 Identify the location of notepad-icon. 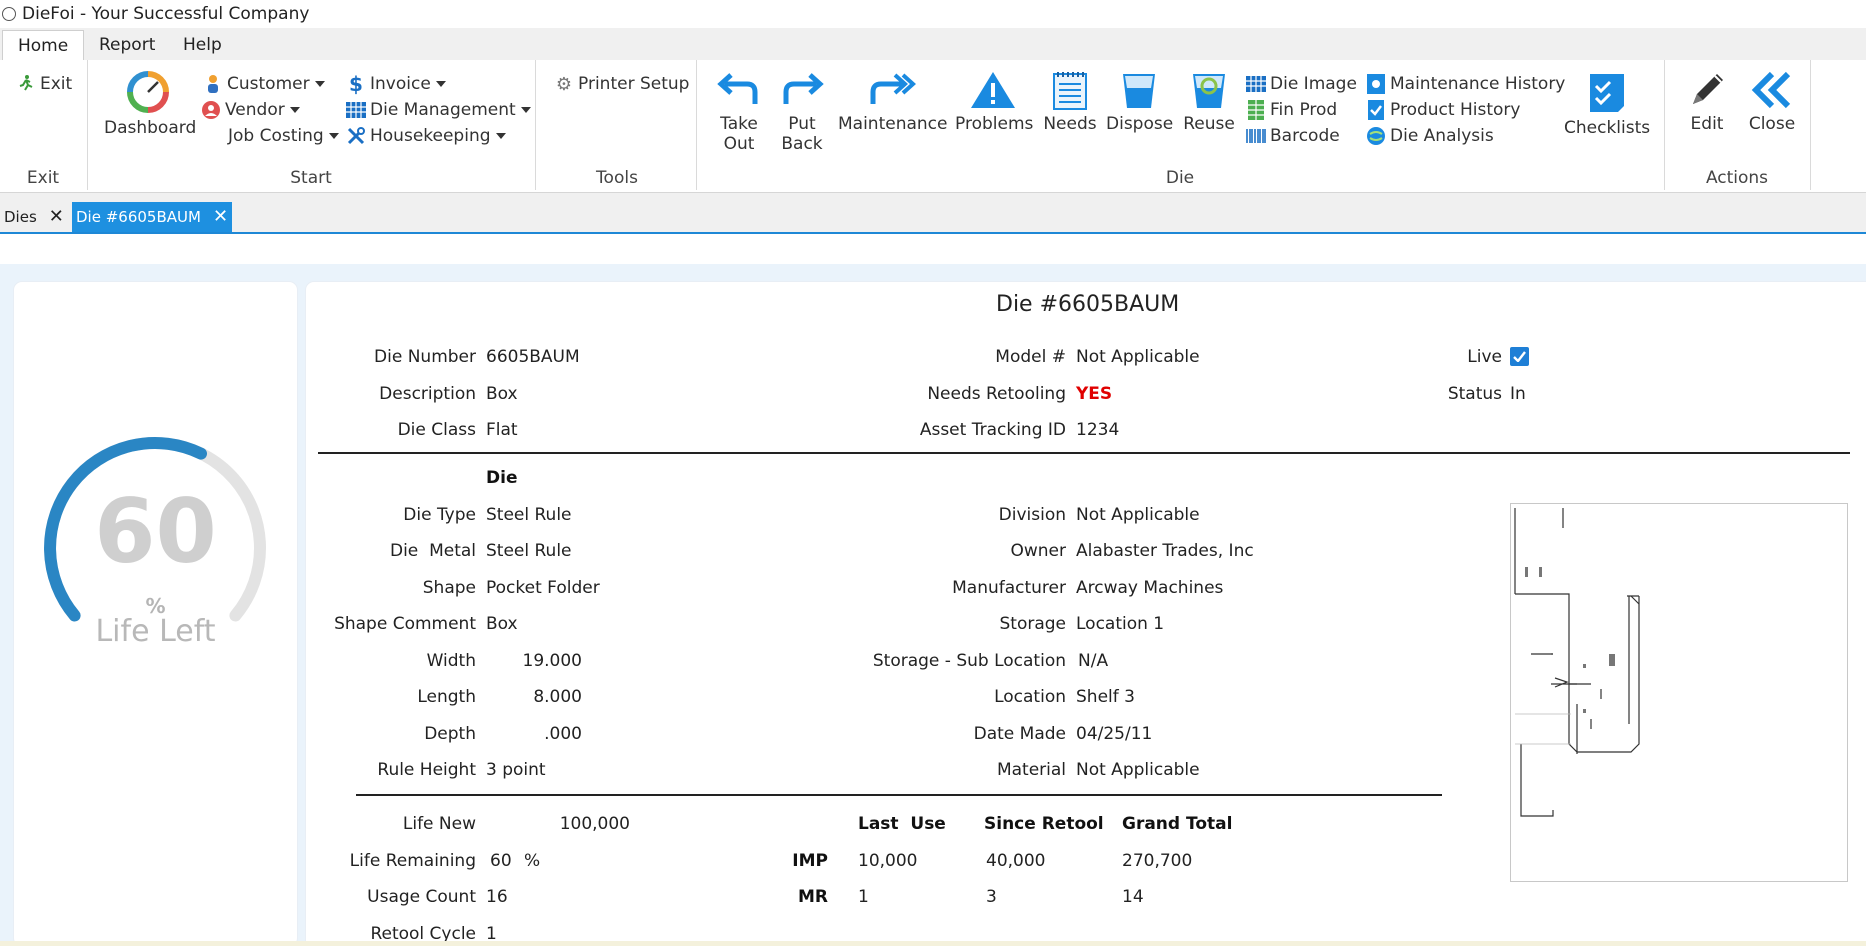
(1070, 91).